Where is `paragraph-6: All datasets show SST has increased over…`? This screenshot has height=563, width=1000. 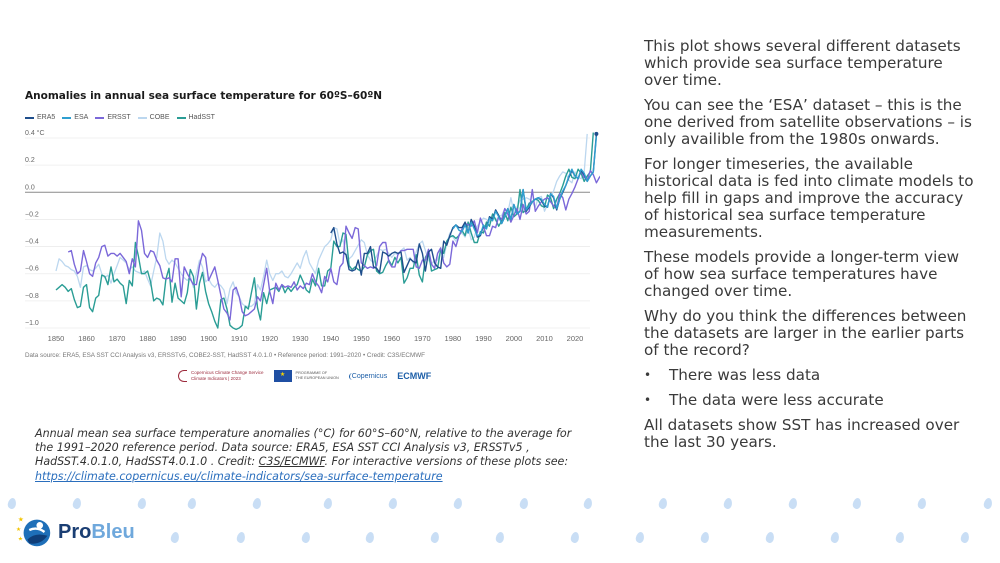 paragraph-6: All datasets show SST has increased over… is located at coordinates (802, 433).